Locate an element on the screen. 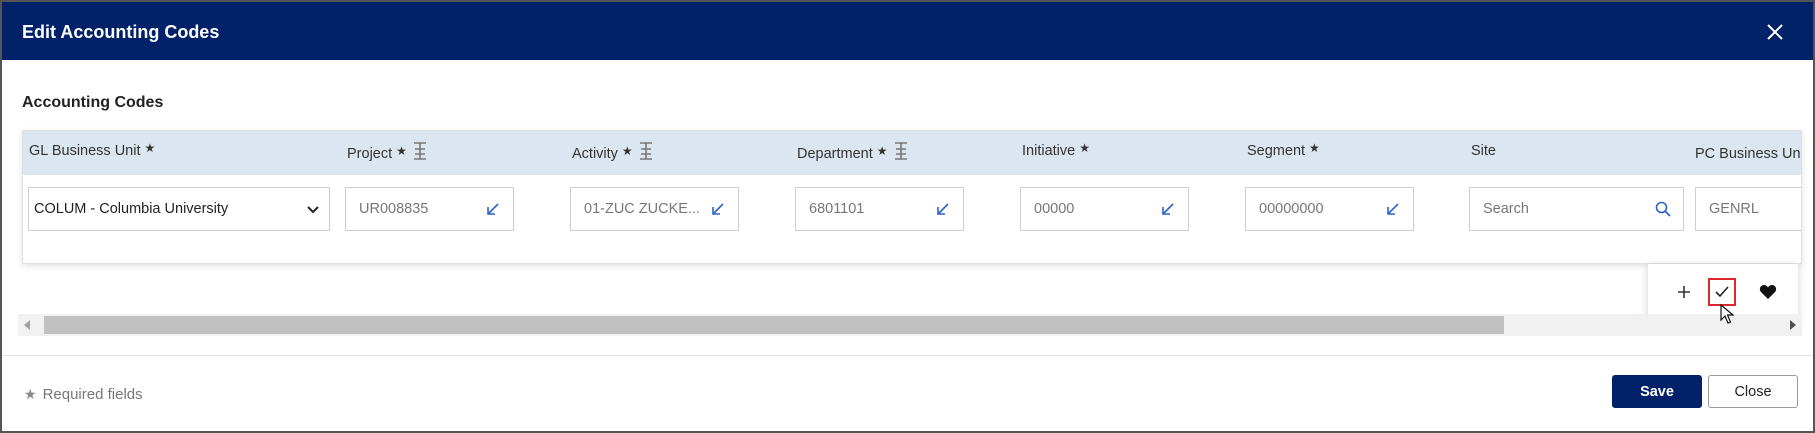 The image size is (1815, 433). gl-business-unit-select: COLUM - Columbia University is located at coordinates (179, 209).